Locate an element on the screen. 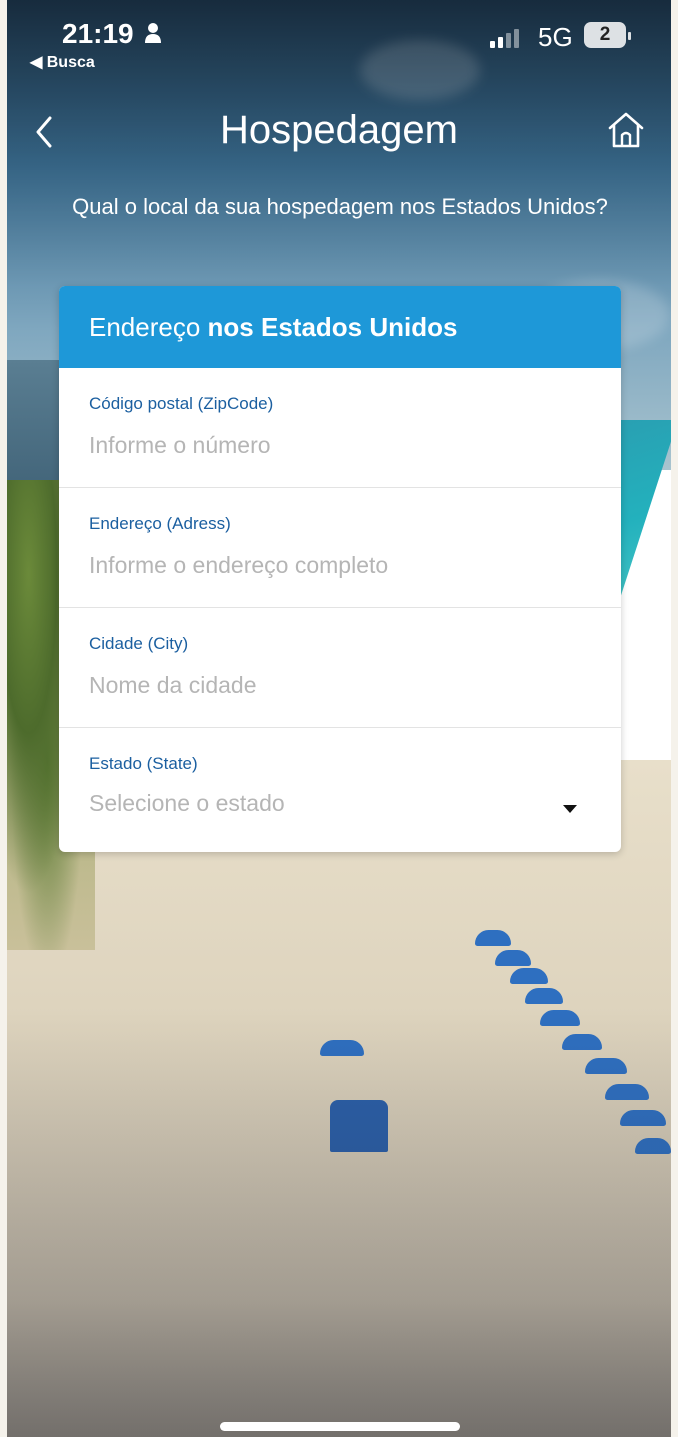 The width and height of the screenshot is (678, 1437). city-field: Cidade (City) is located at coordinates (340, 668).